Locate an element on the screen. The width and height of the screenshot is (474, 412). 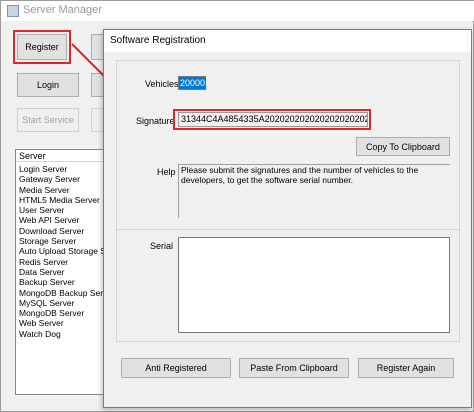
list-item: Web Server is located at coordinates (61, 323).